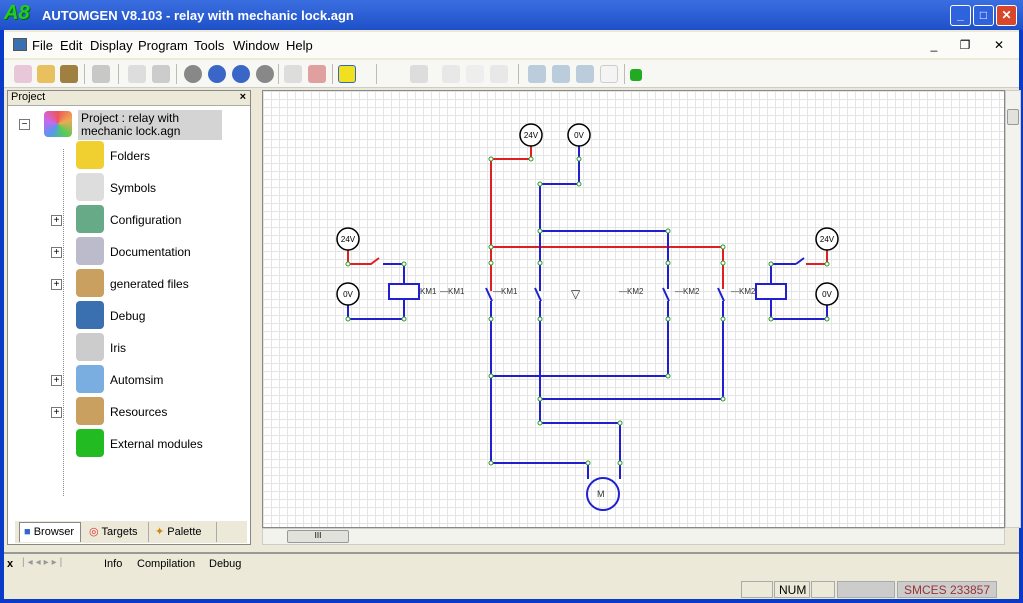 This screenshot has height=603, width=1023. What do you see at coordinates (317, 74) in the screenshot?
I see `delete-bug-icon` at bounding box center [317, 74].